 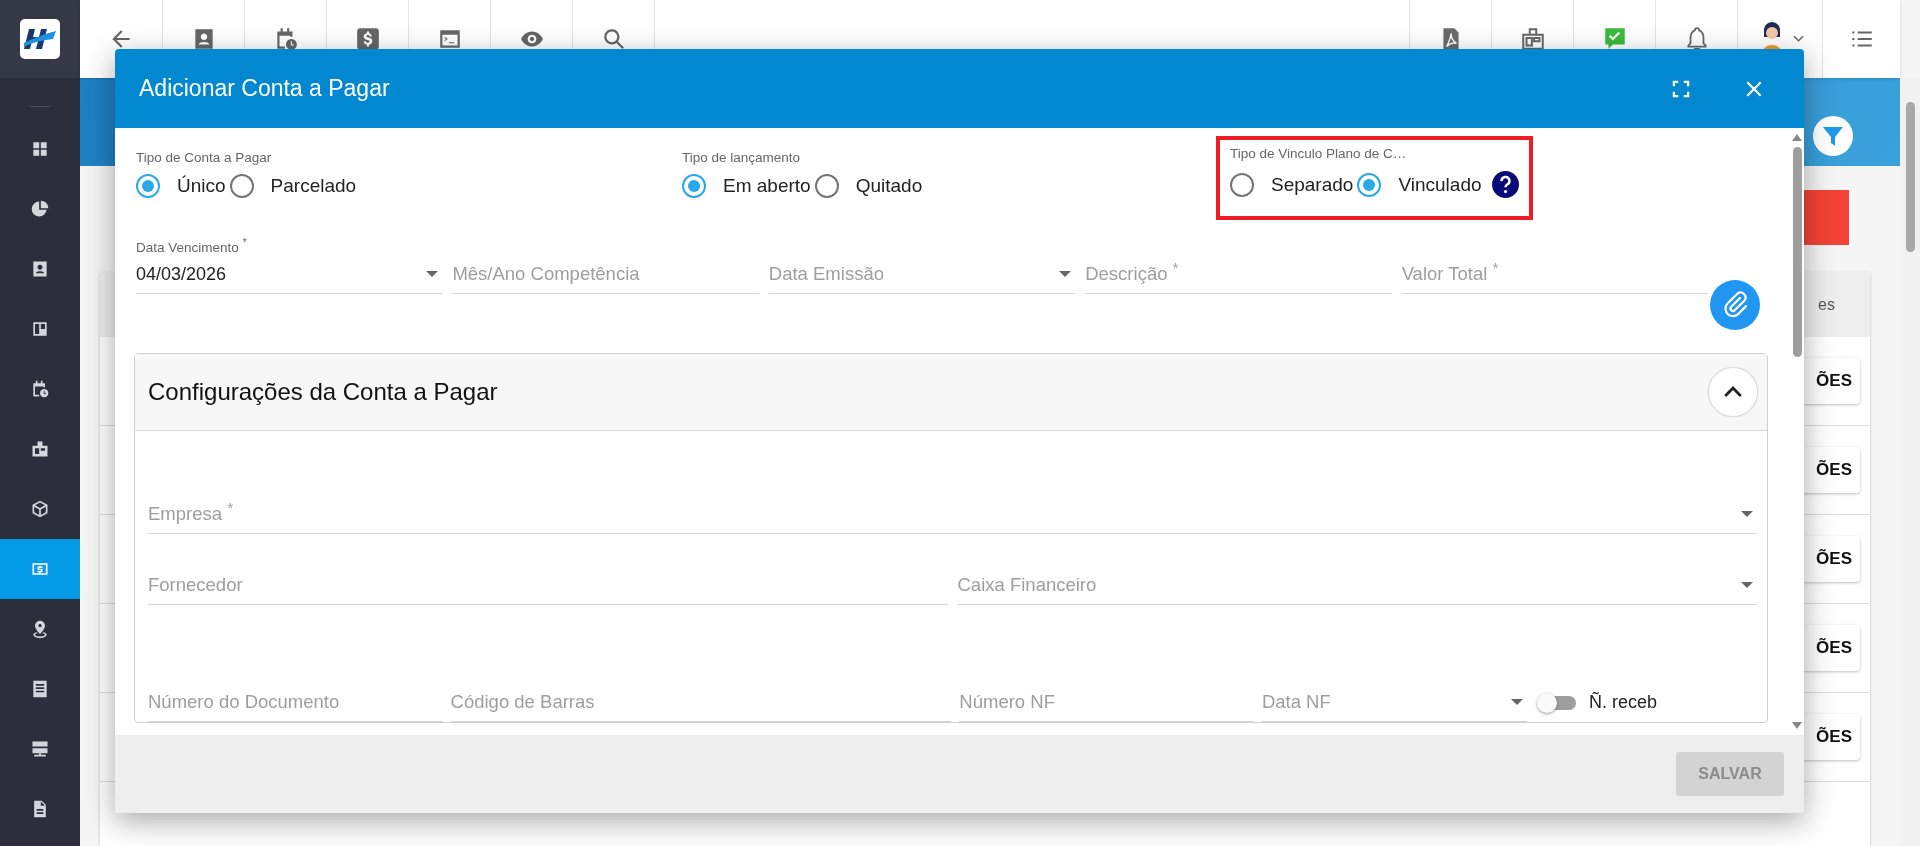 I want to click on radio-option: Vinculado, so click(x=1418, y=184).